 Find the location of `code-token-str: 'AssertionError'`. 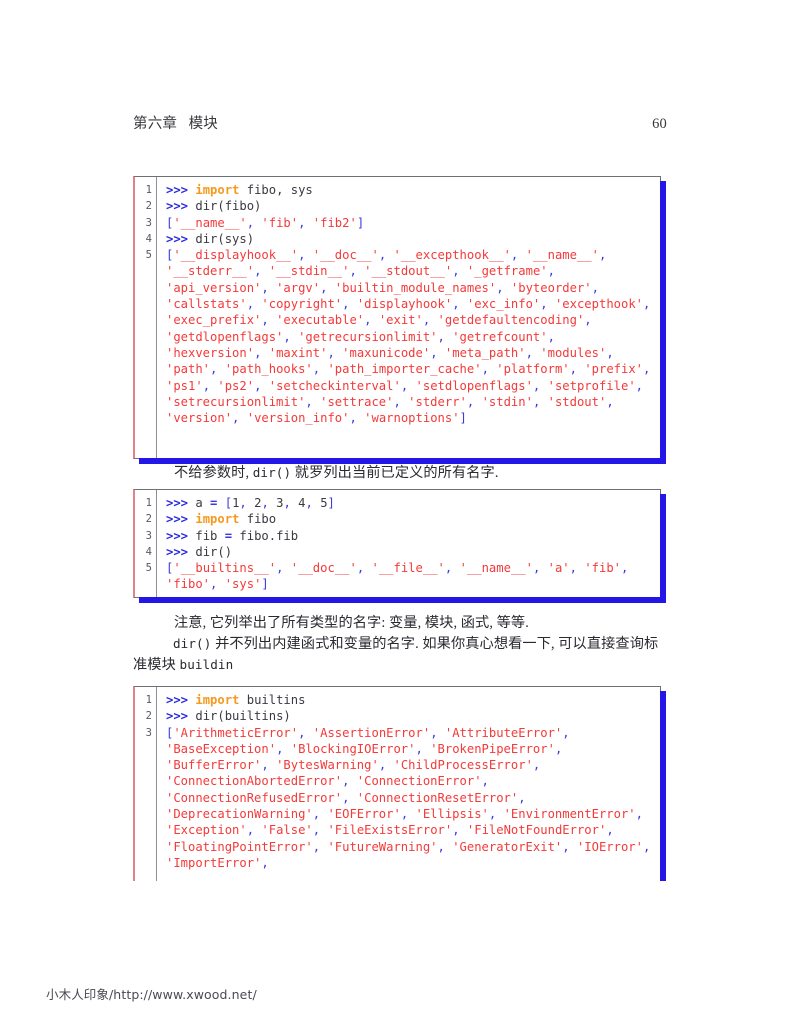

code-token-str: 'AssertionError' is located at coordinates (371, 732).